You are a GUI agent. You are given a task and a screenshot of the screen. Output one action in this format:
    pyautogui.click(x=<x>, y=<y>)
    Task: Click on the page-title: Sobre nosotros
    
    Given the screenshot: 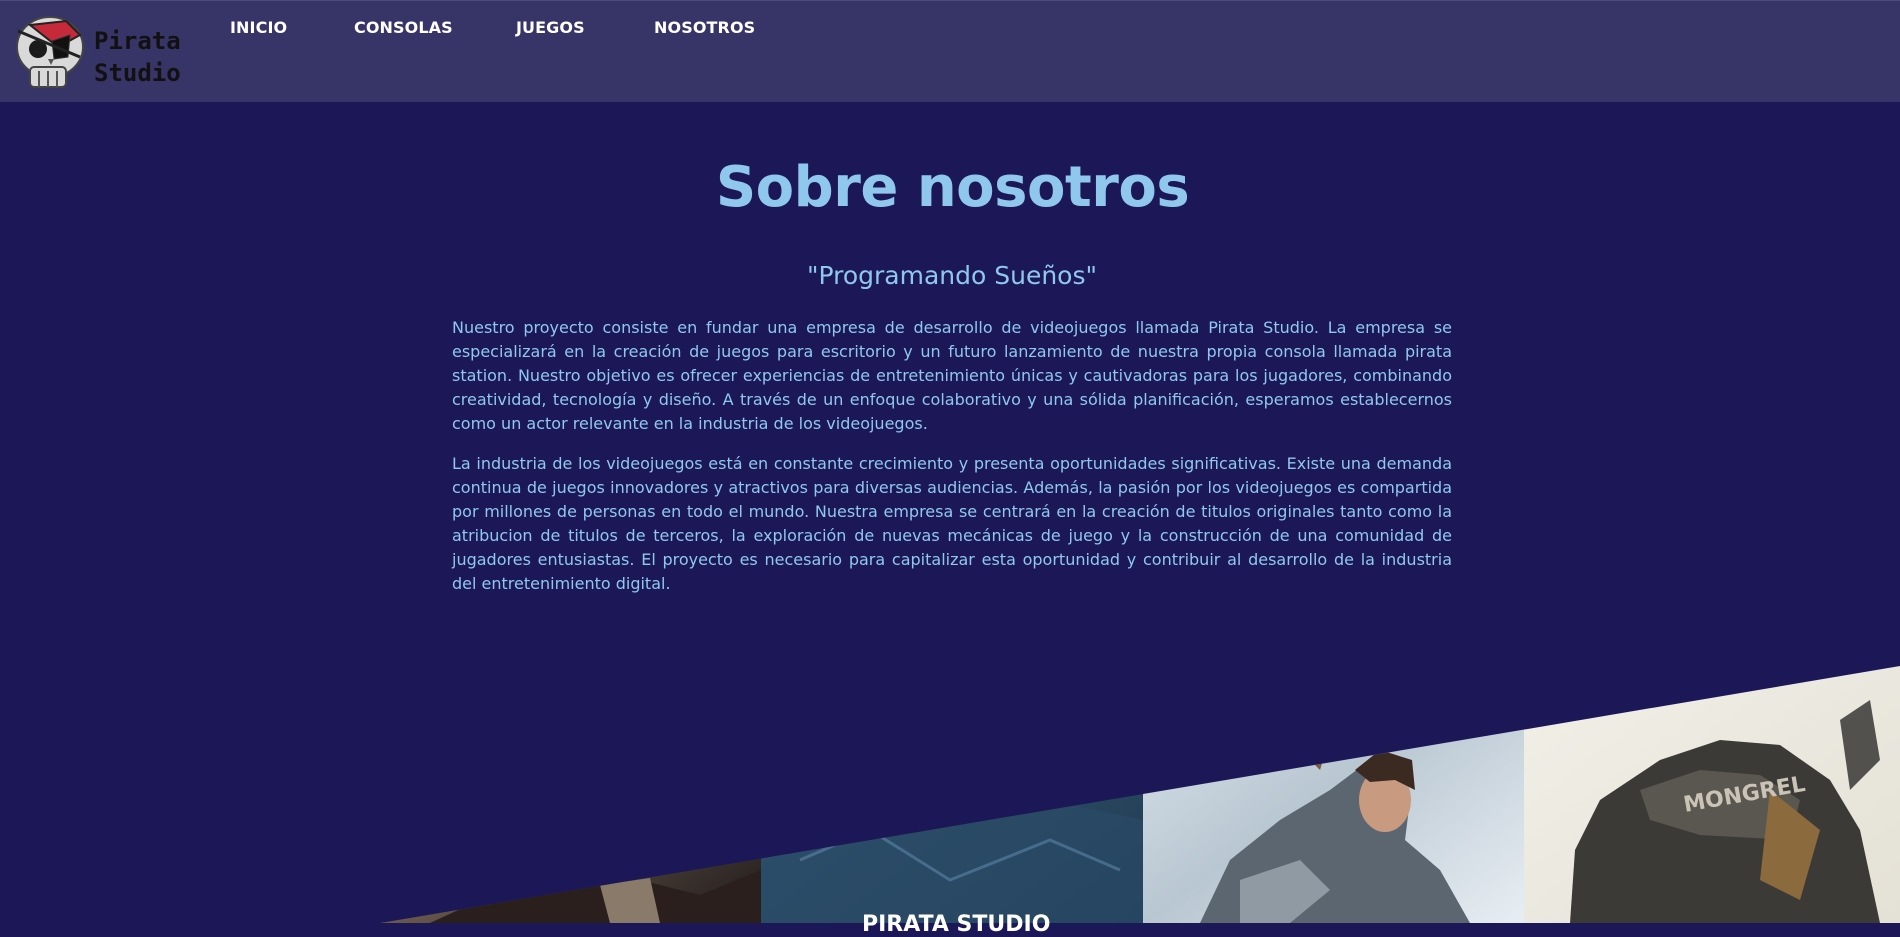 What is the action you would take?
    pyautogui.click(x=952, y=187)
    